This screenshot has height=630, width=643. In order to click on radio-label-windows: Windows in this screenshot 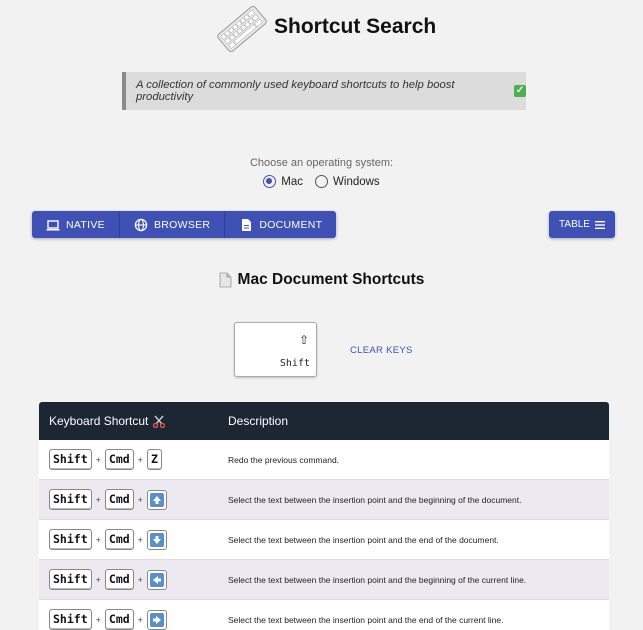, I will do `click(356, 181)`.